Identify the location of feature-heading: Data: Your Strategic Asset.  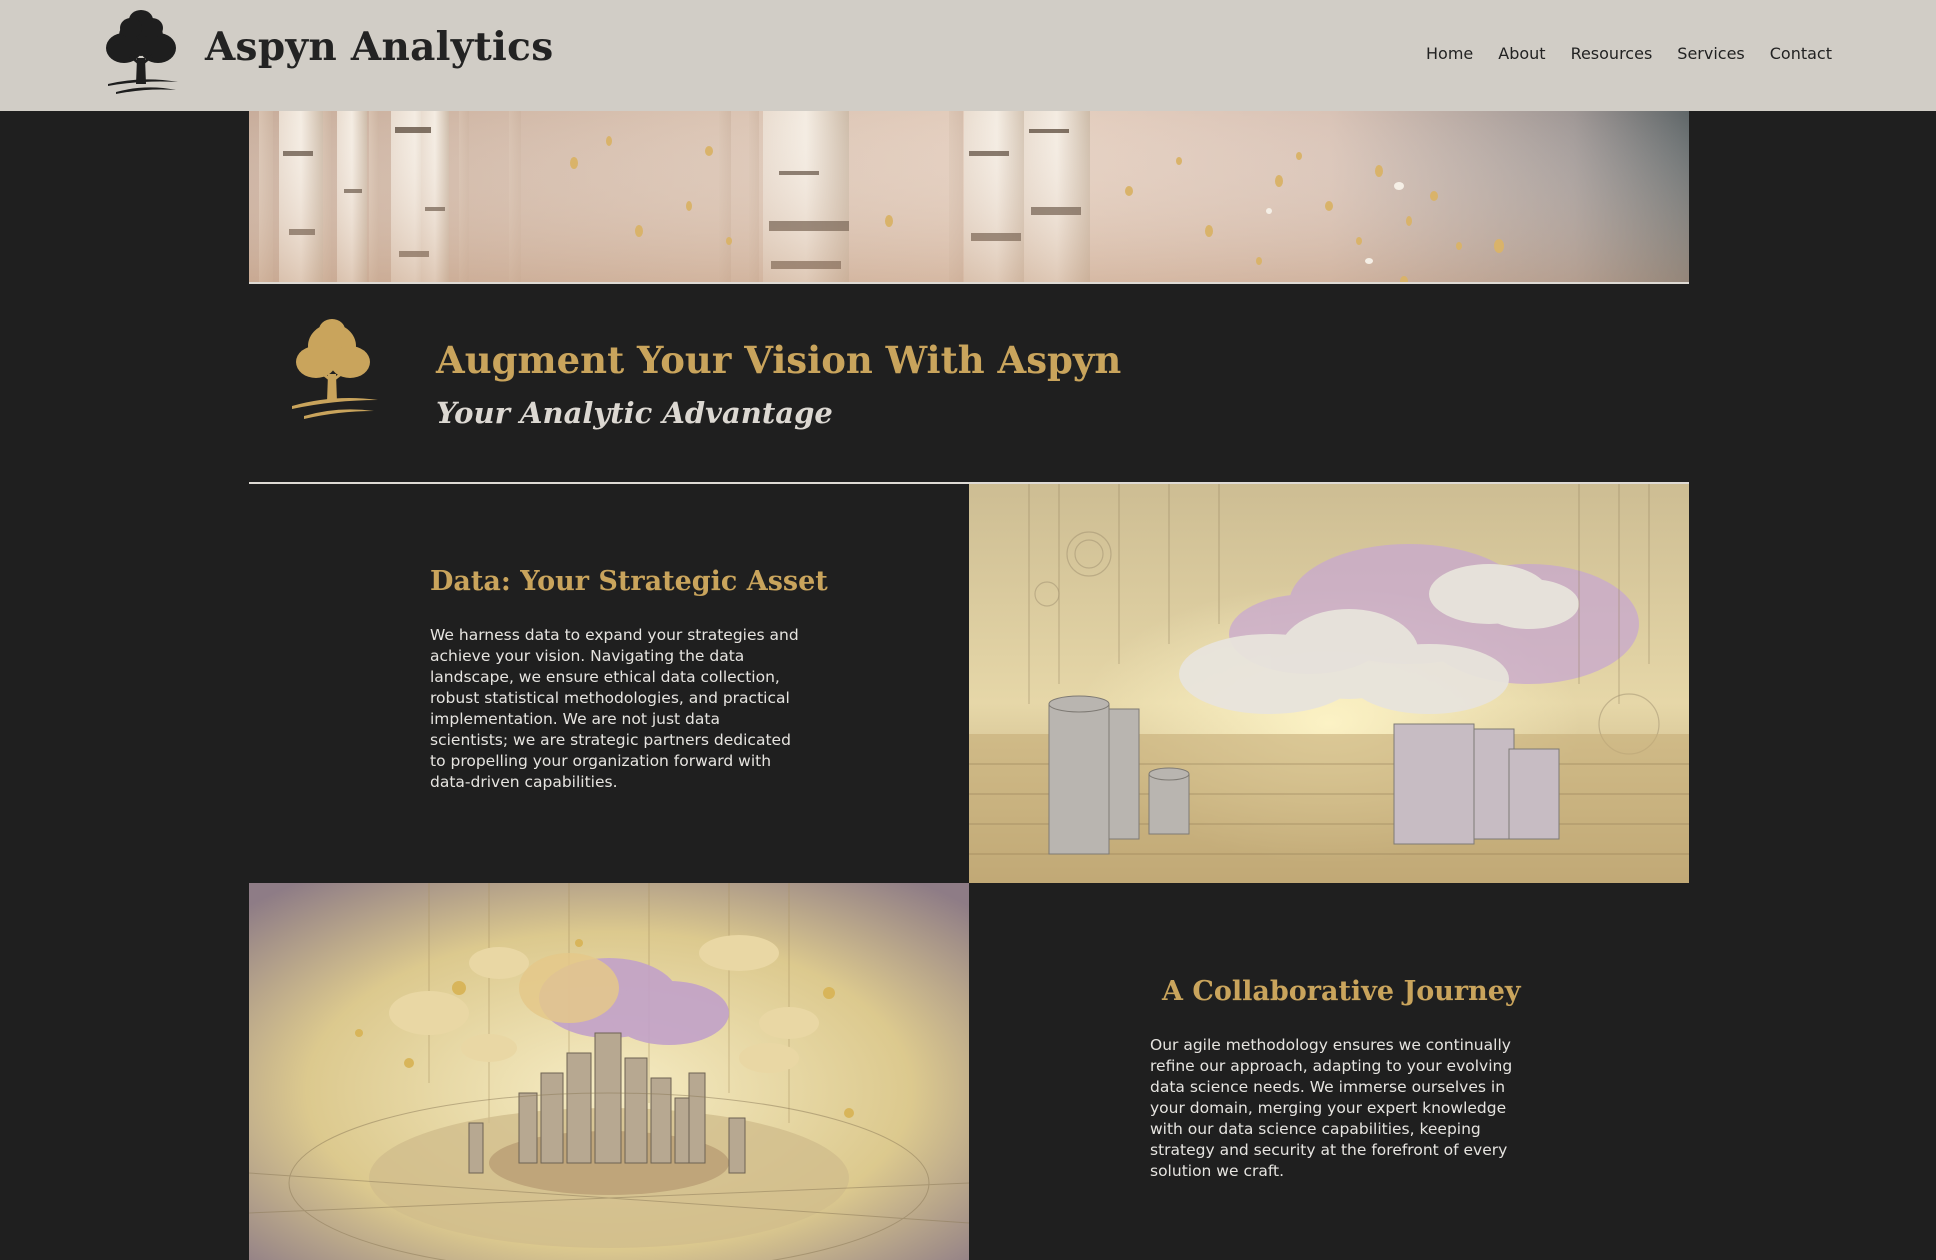
(629, 581).